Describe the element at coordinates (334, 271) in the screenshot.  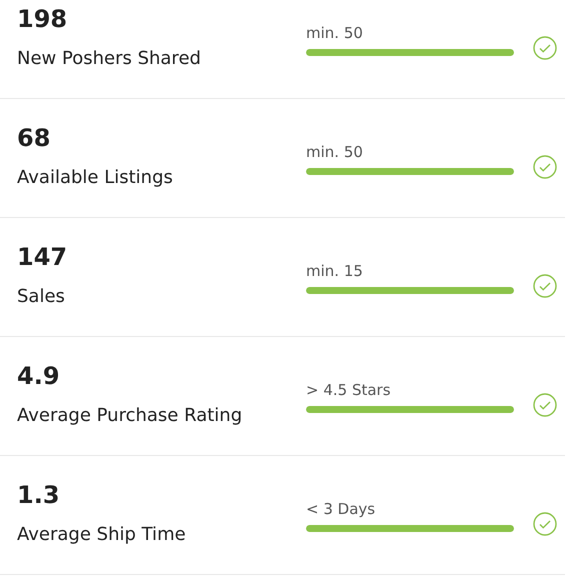
I see `requirement-text: min. 15` at that location.